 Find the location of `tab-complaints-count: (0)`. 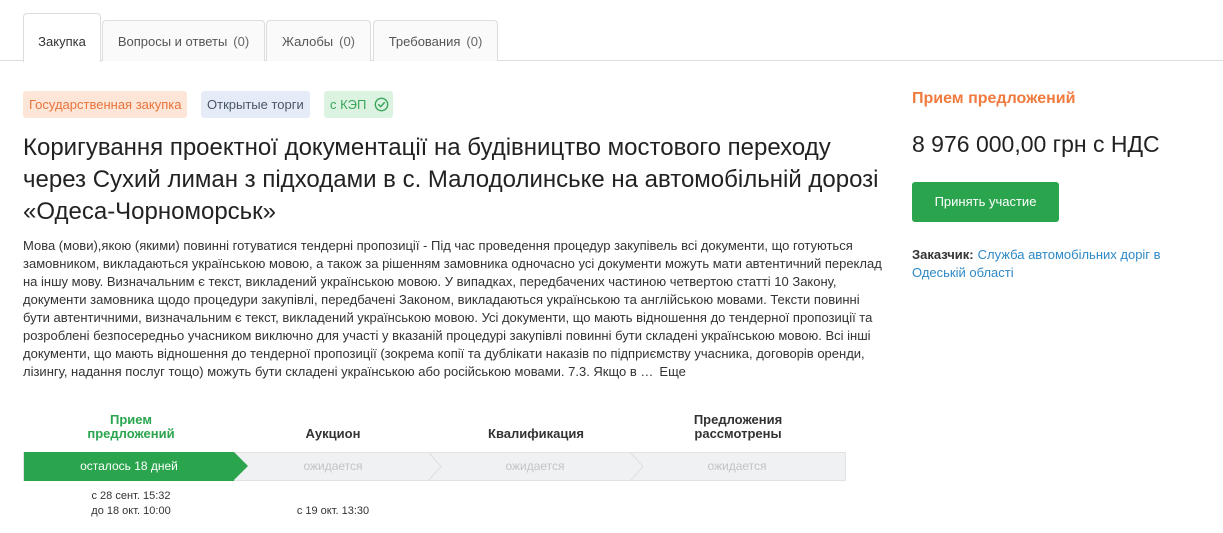

tab-complaints-count: (0) is located at coordinates (347, 41).